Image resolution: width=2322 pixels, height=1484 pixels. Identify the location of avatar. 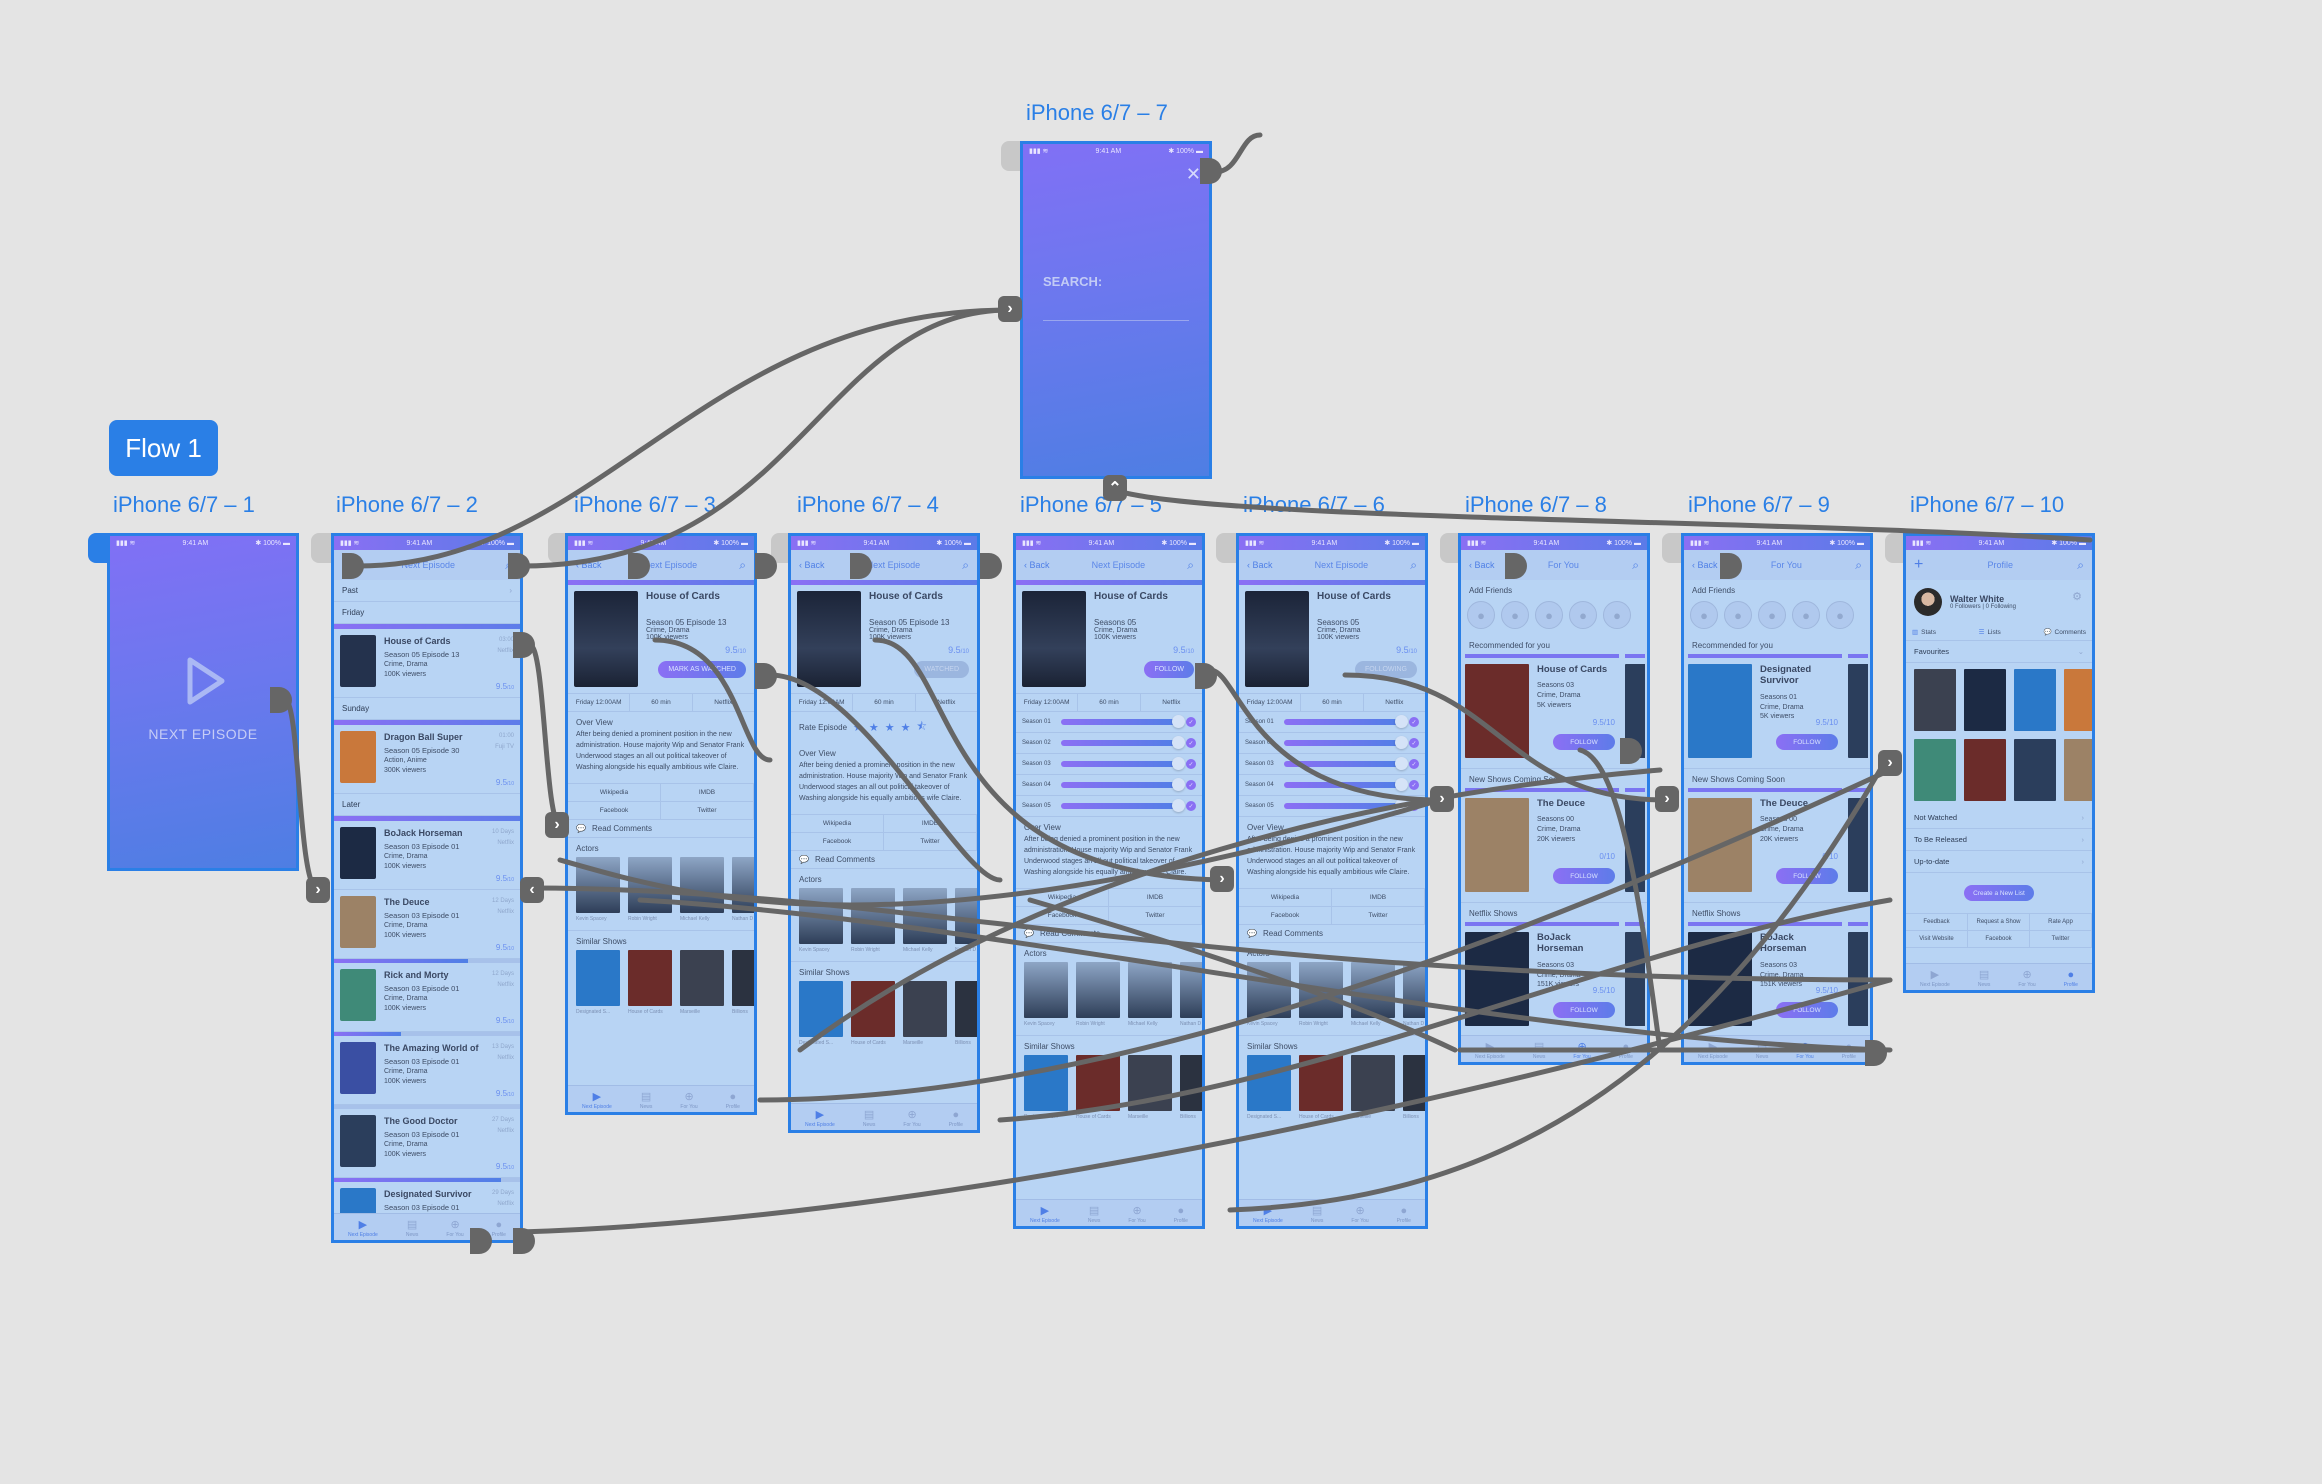
(1928, 602).